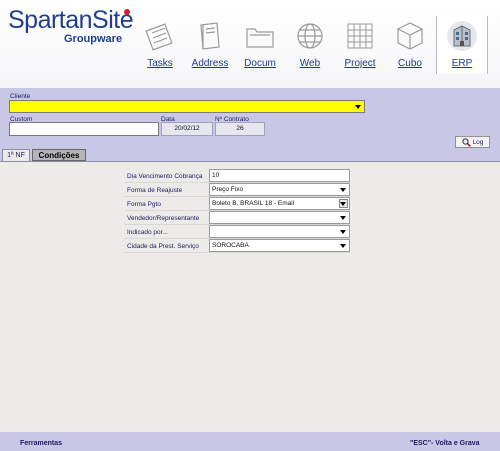  I want to click on spartansite-logo: SpartanSite Groupware, so click(71, 25).